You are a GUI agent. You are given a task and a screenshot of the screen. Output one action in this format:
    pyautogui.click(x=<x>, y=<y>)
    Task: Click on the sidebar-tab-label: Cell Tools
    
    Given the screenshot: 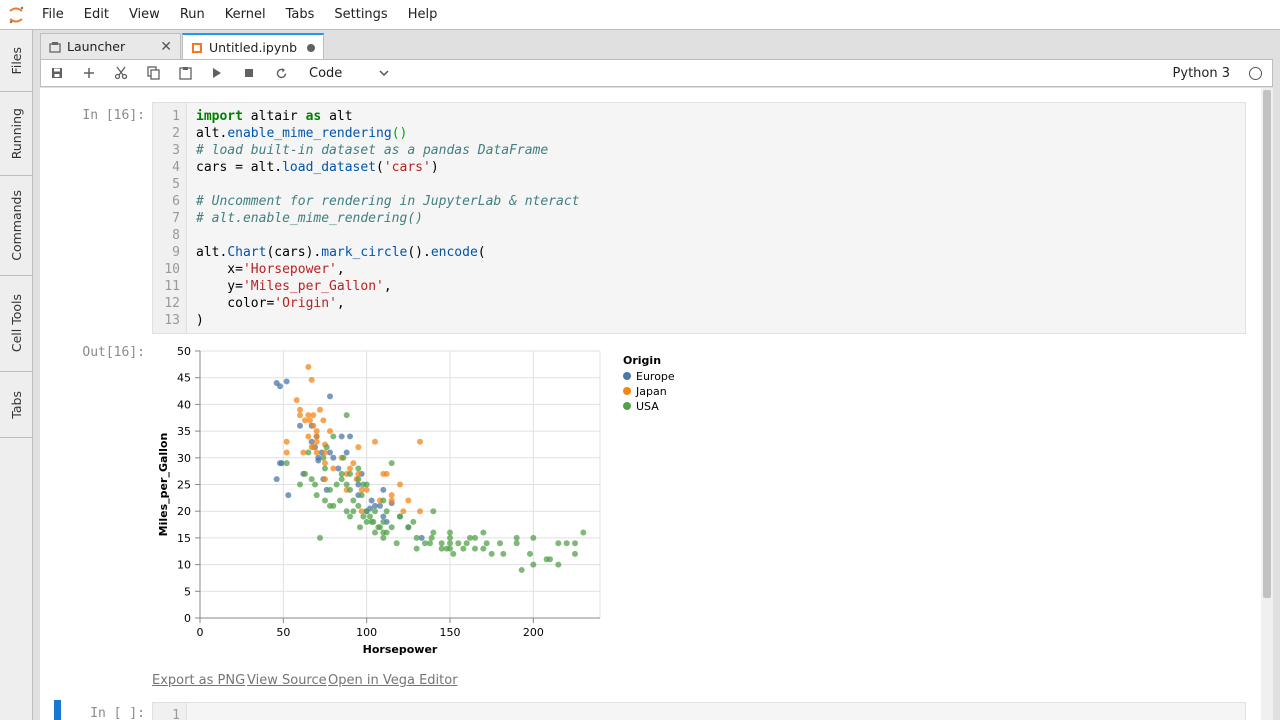 What is the action you would take?
    pyautogui.click(x=16, y=323)
    